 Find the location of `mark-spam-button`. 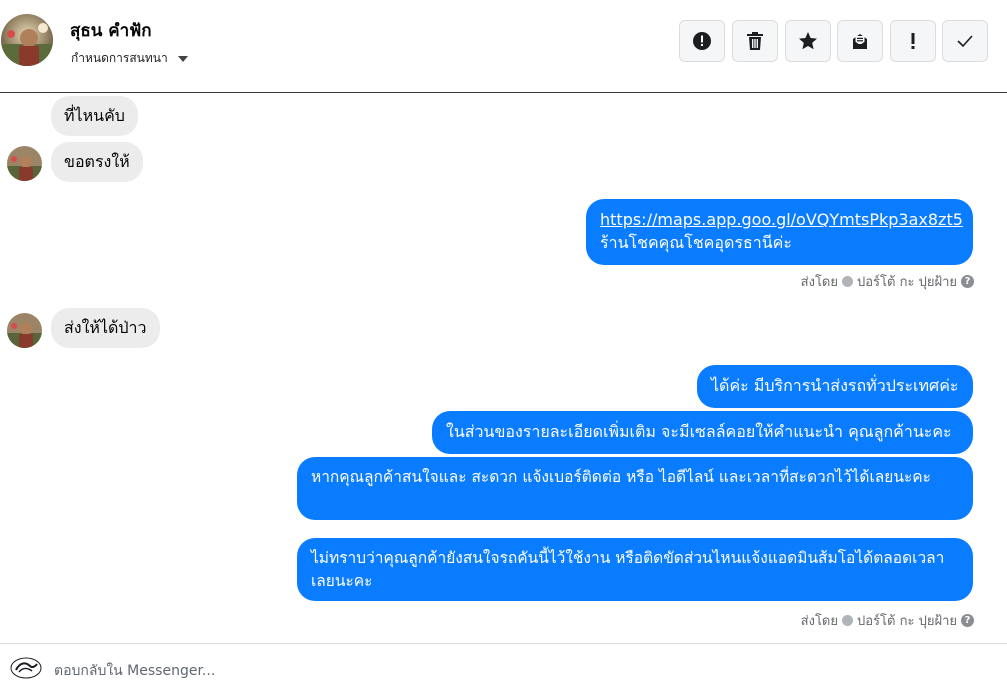

mark-spam-button is located at coordinates (913, 41).